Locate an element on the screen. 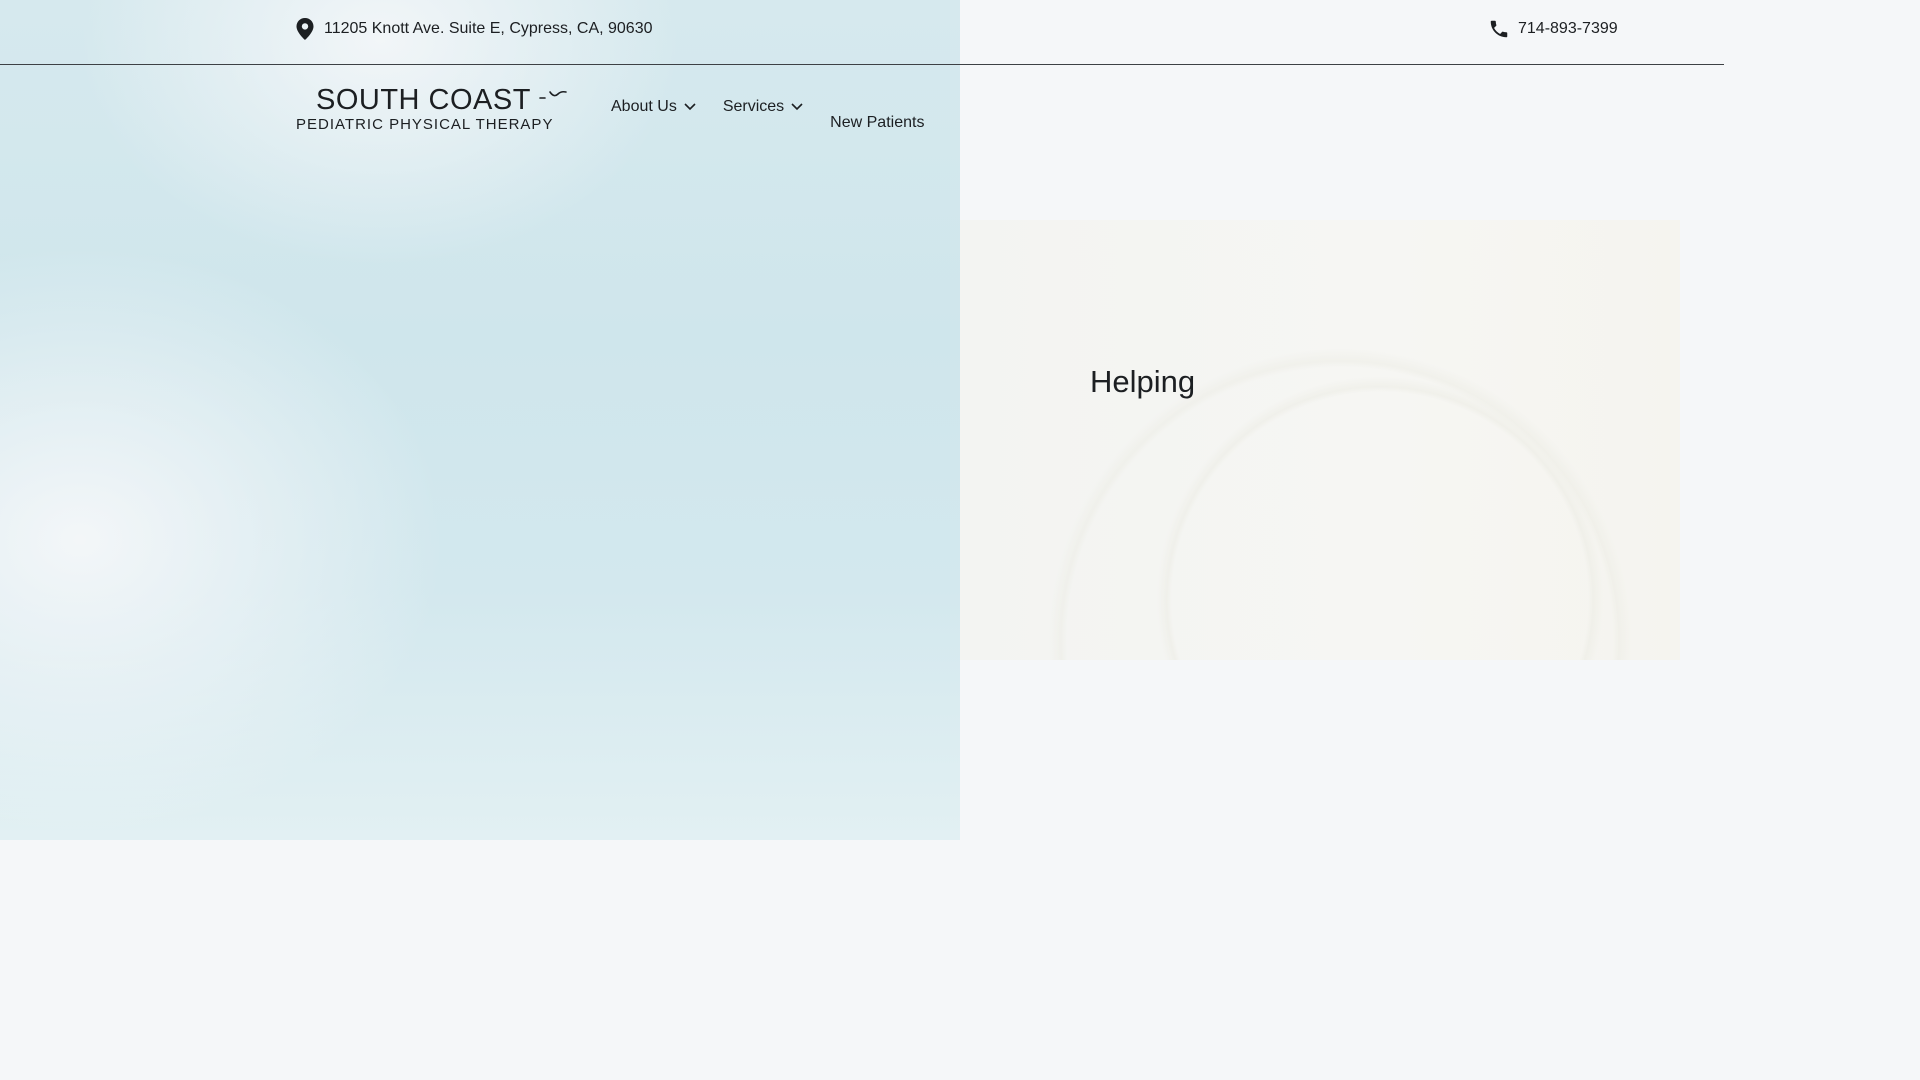  main-nav: About Us Services New Patients is located at coordinates (767, 113).